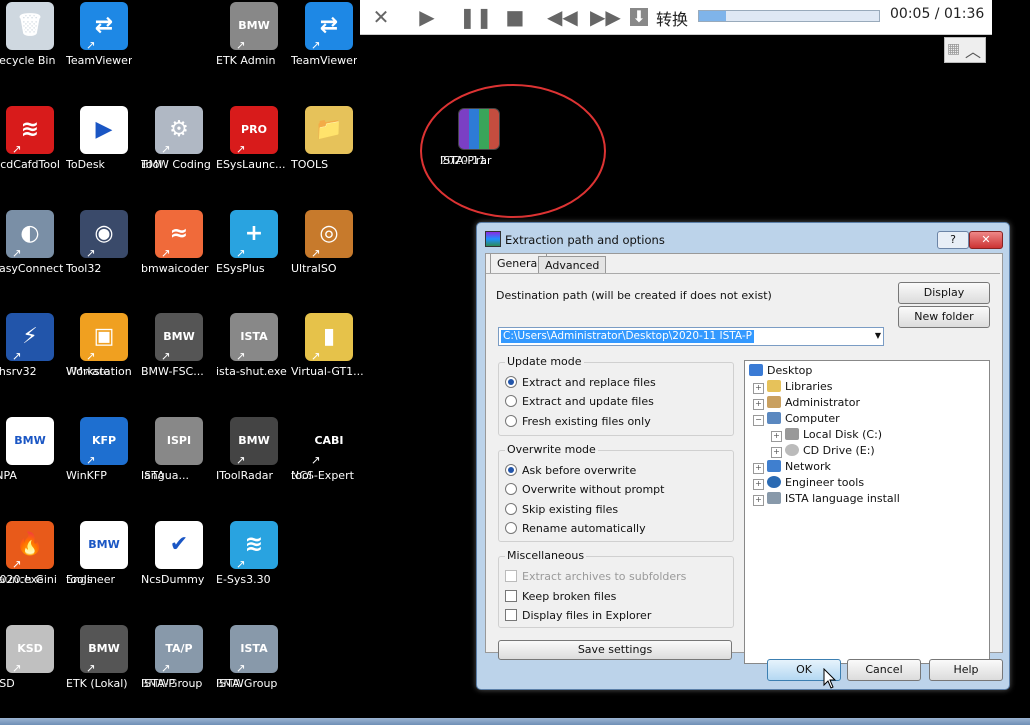 Image resolution: width=1030 pixels, height=725 pixels. What do you see at coordinates (823, 451) in the screenshot?
I see `tree-item-cd-drive: + CD Drive (E:)` at bounding box center [823, 451].